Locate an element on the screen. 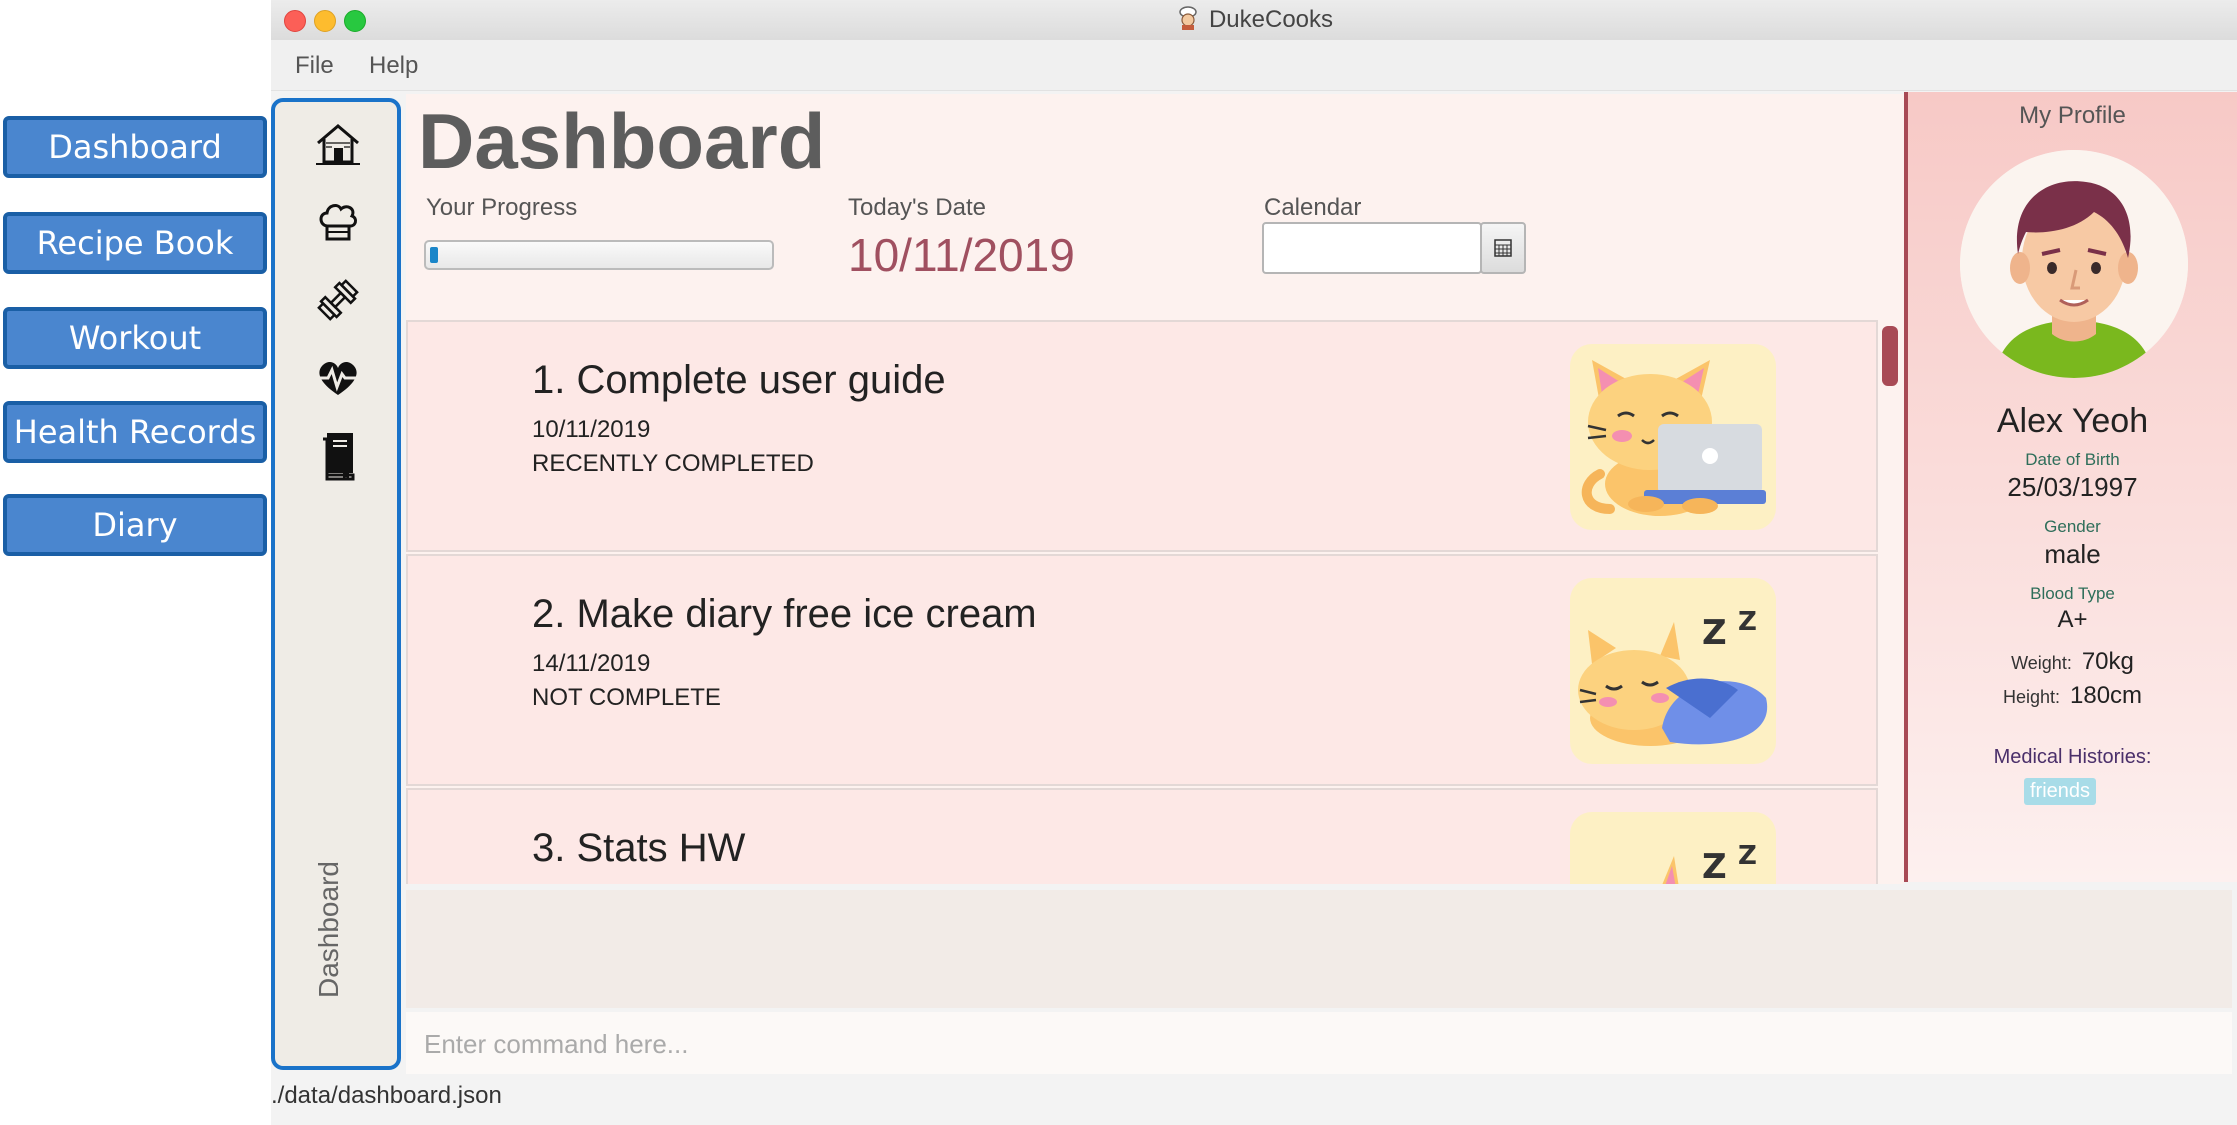  profile-header: My Profile is located at coordinates (2072, 115).